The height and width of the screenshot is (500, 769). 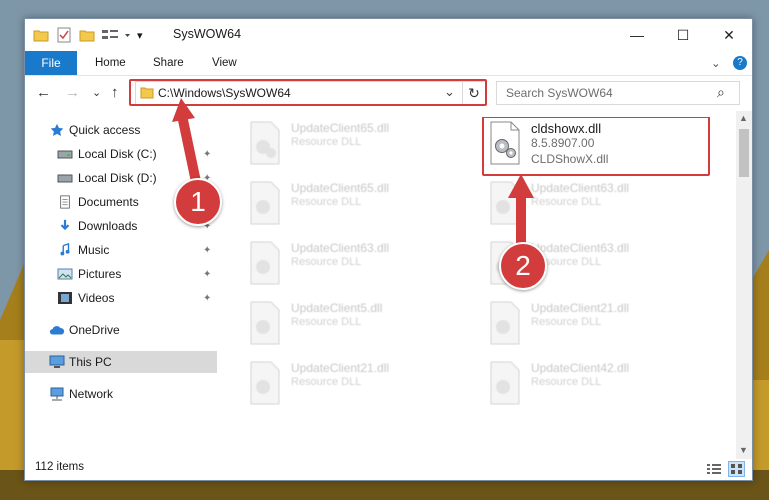 I want to click on step-badge-1: 1, so click(x=198, y=202).